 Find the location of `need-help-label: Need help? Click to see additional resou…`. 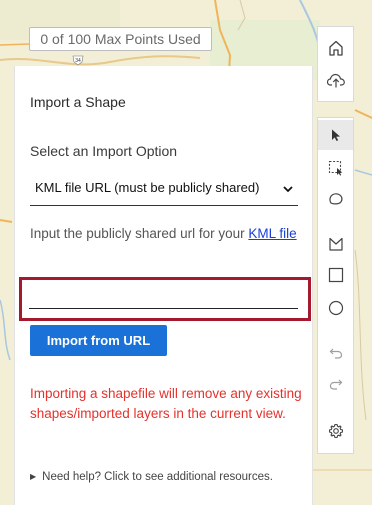

need-help-label: Need help? Click to see additional resou… is located at coordinates (157, 477).